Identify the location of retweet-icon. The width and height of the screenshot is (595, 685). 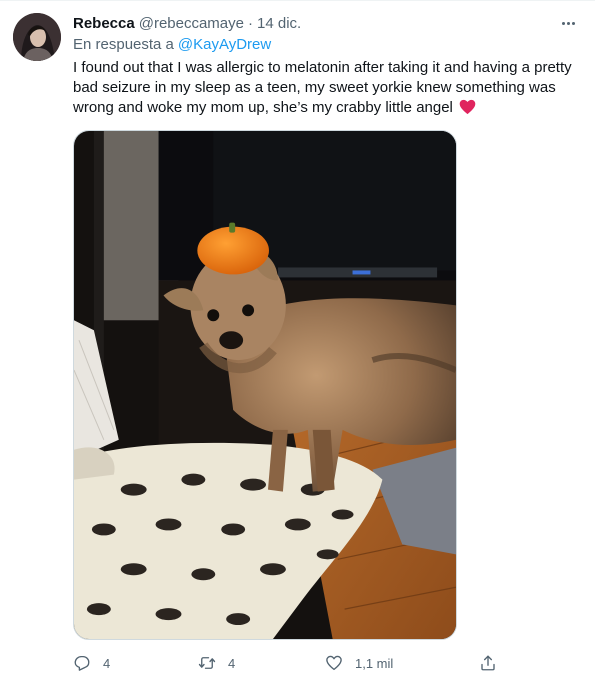
(207, 663).